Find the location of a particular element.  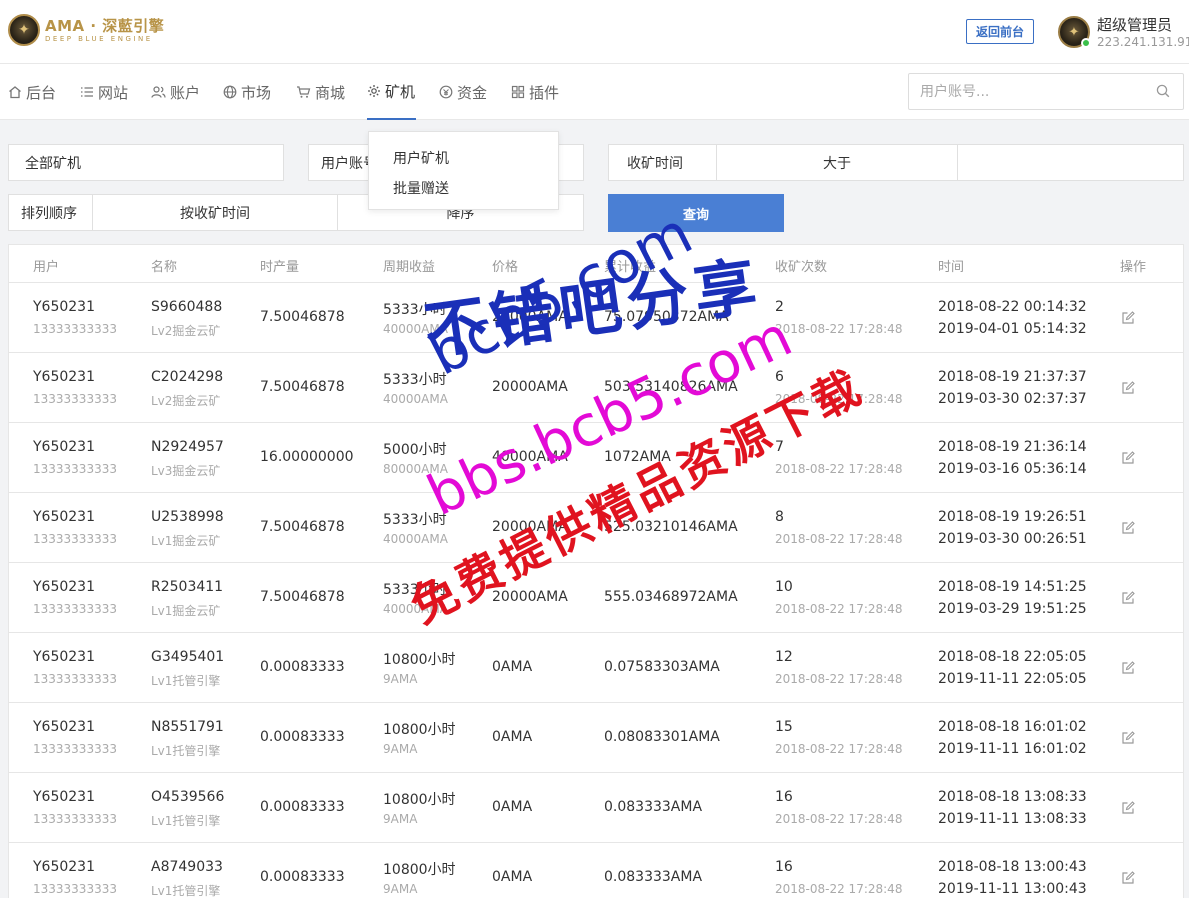

cell-cycle: 5000小时 is located at coordinates (415, 450).